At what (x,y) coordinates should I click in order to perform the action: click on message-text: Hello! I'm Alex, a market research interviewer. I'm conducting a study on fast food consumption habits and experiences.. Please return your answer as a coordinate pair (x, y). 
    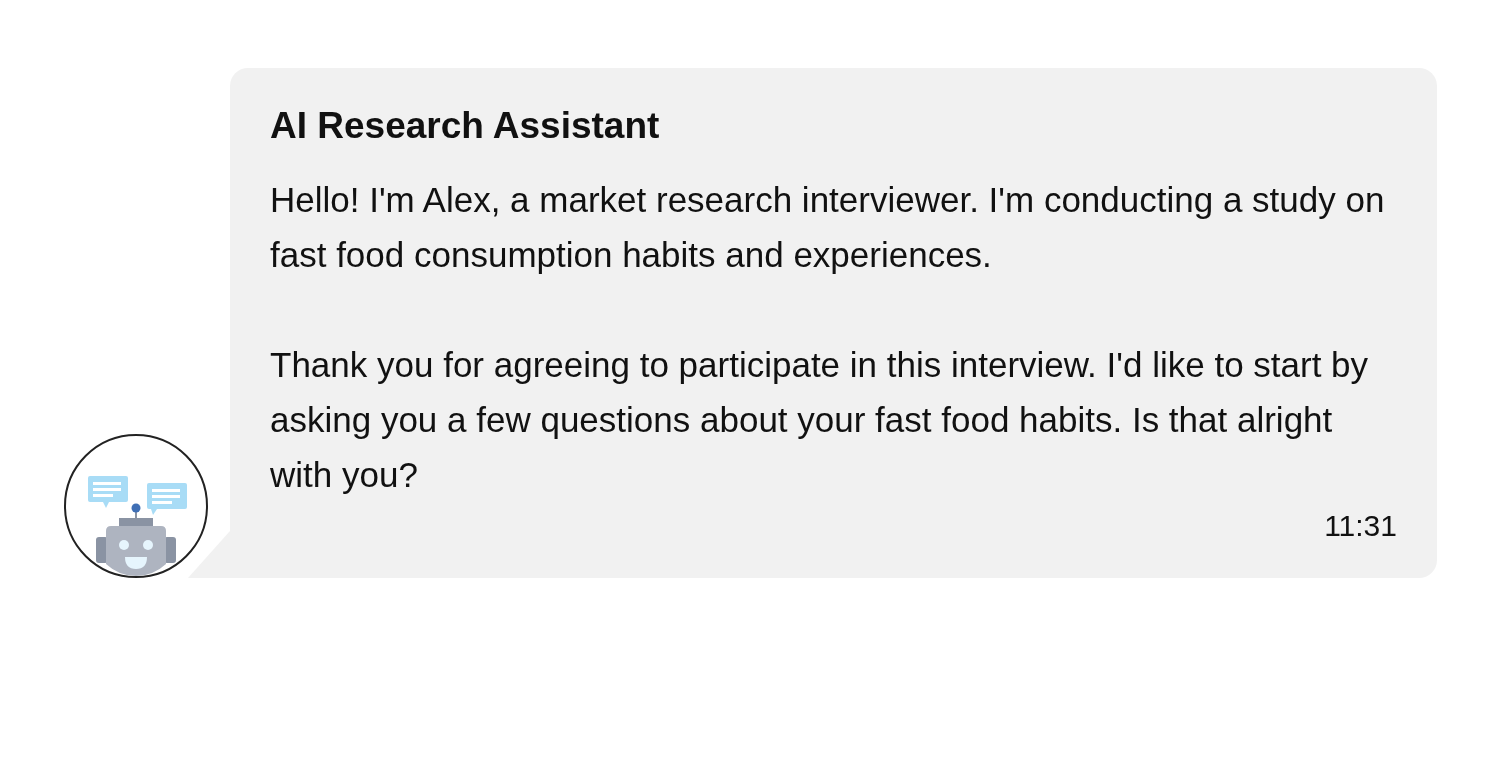
    Looking at the image, I should click on (828, 227).